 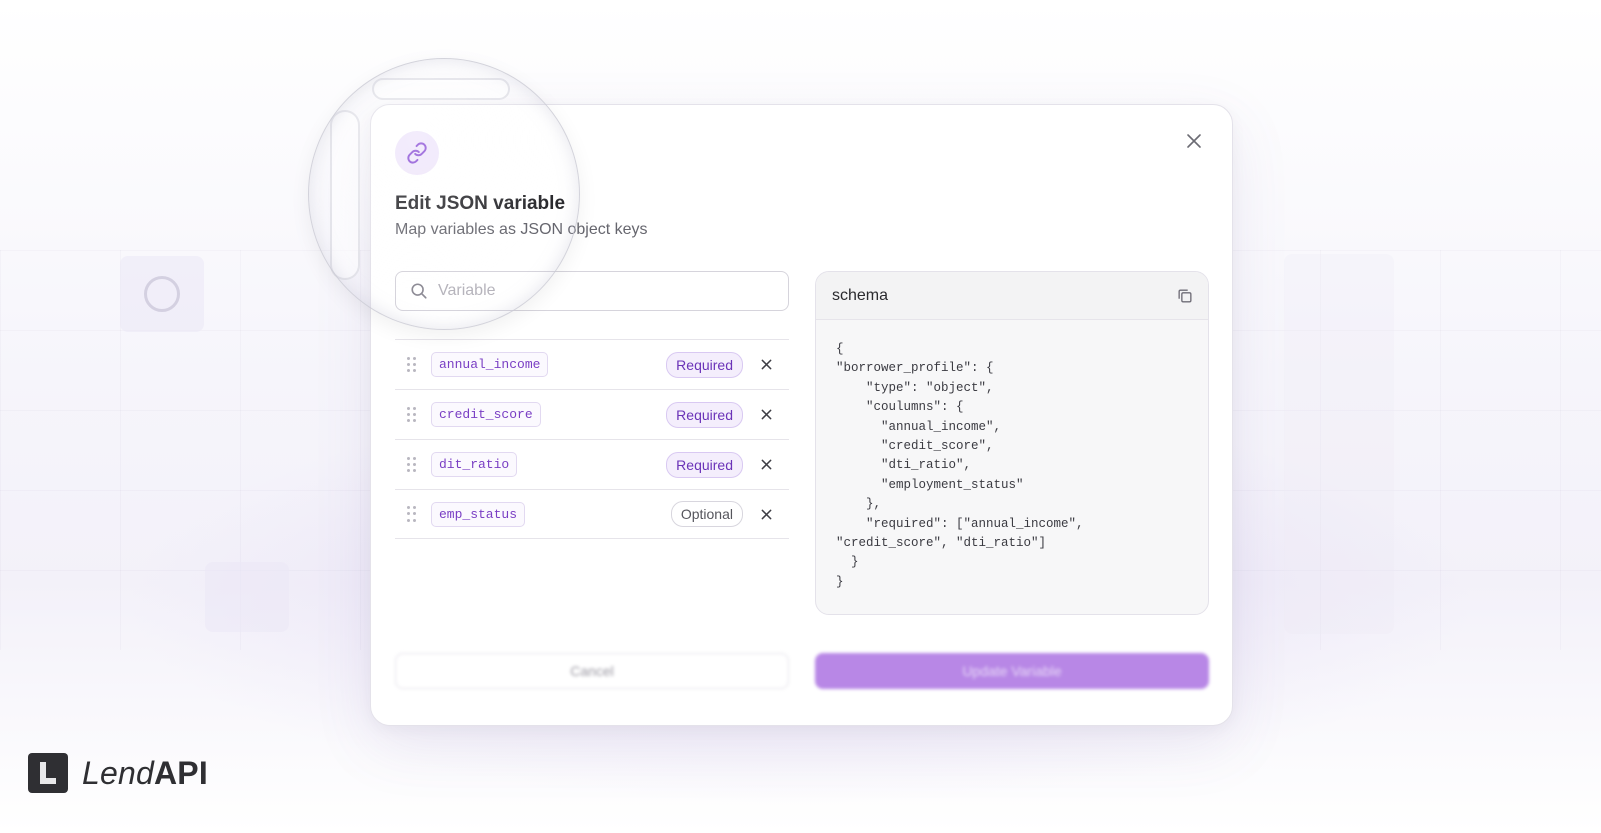 What do you see at coordinates (1185, 296) in the screenshot?
I see `copy-icon` at bounding box center [1185, 296].